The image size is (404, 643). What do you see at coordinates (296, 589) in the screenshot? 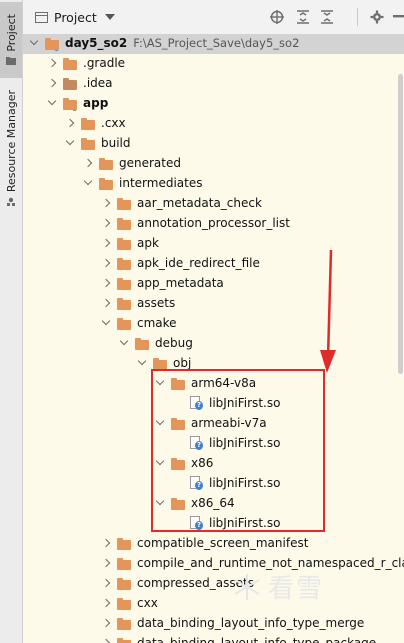
I see `watermark-text: 看雪` at bounding box center [296, 589].